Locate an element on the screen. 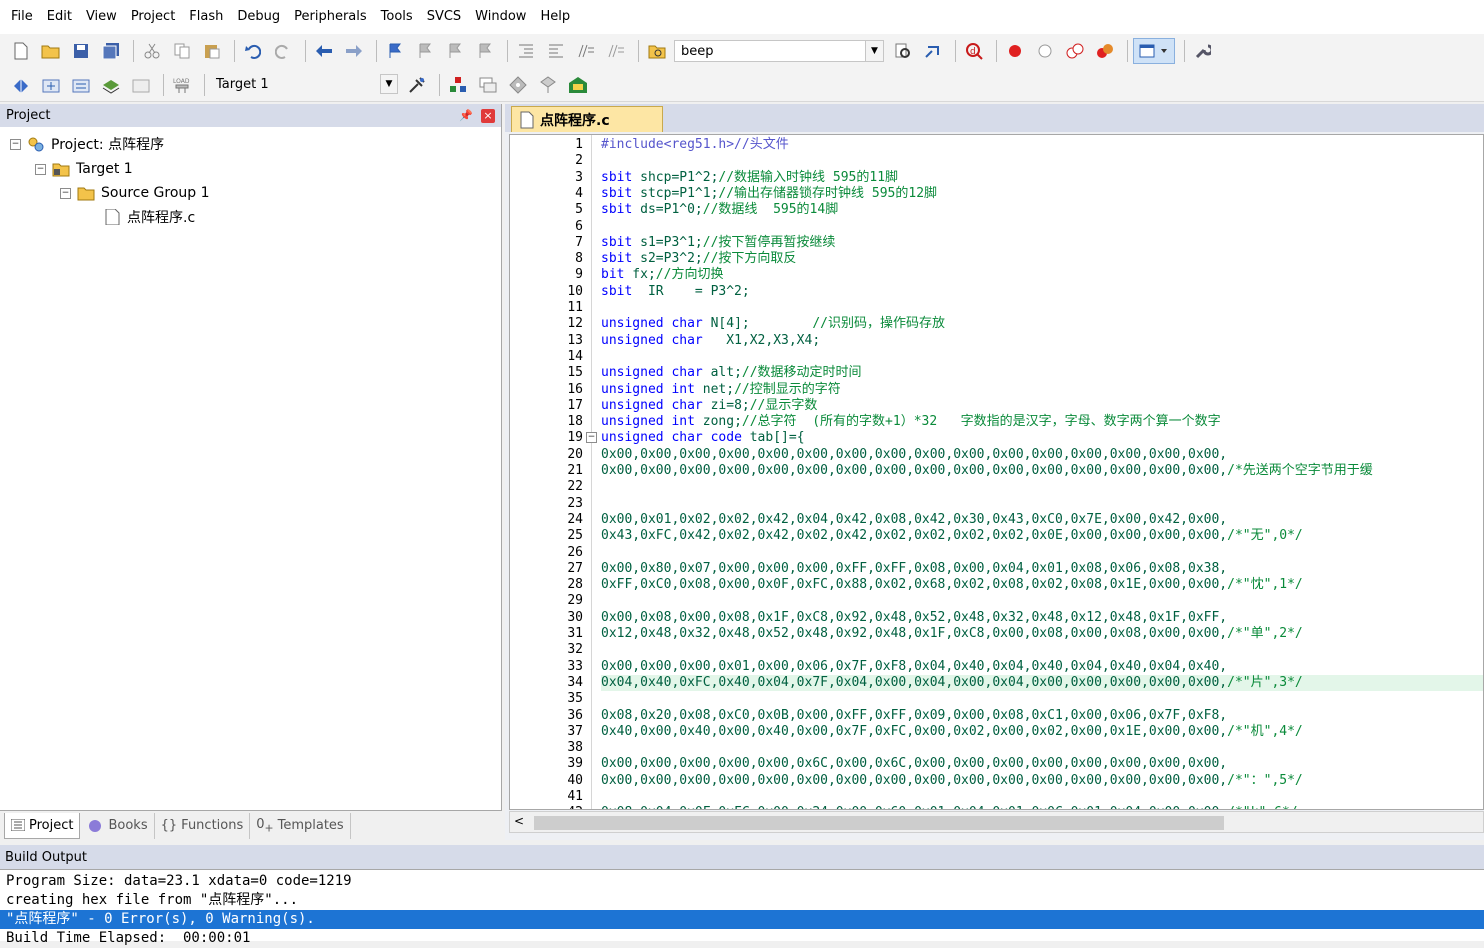 This screenshot has height=948, width=1484. menu-peripherals: Peripherals is located at coordinates (330, 17).